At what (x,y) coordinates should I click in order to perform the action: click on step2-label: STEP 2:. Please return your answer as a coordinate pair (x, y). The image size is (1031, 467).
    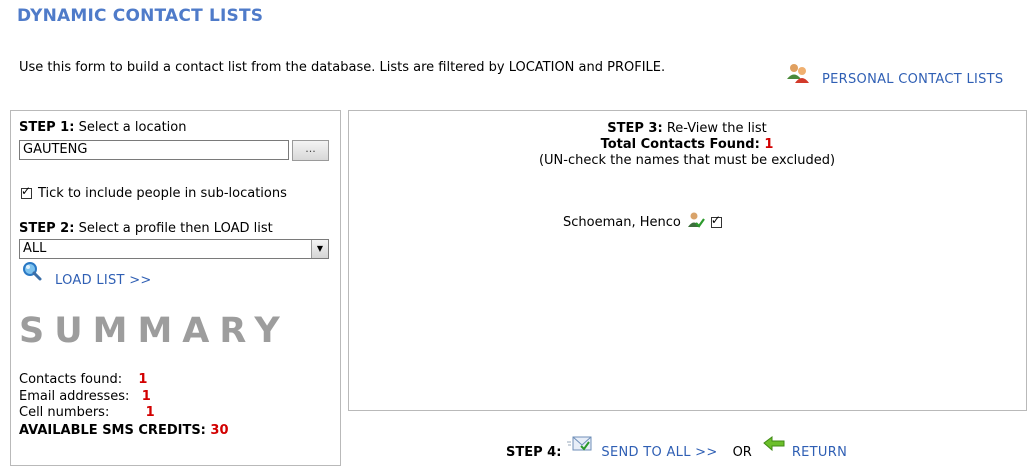
    Looking at the image, I should click on (47, 228).